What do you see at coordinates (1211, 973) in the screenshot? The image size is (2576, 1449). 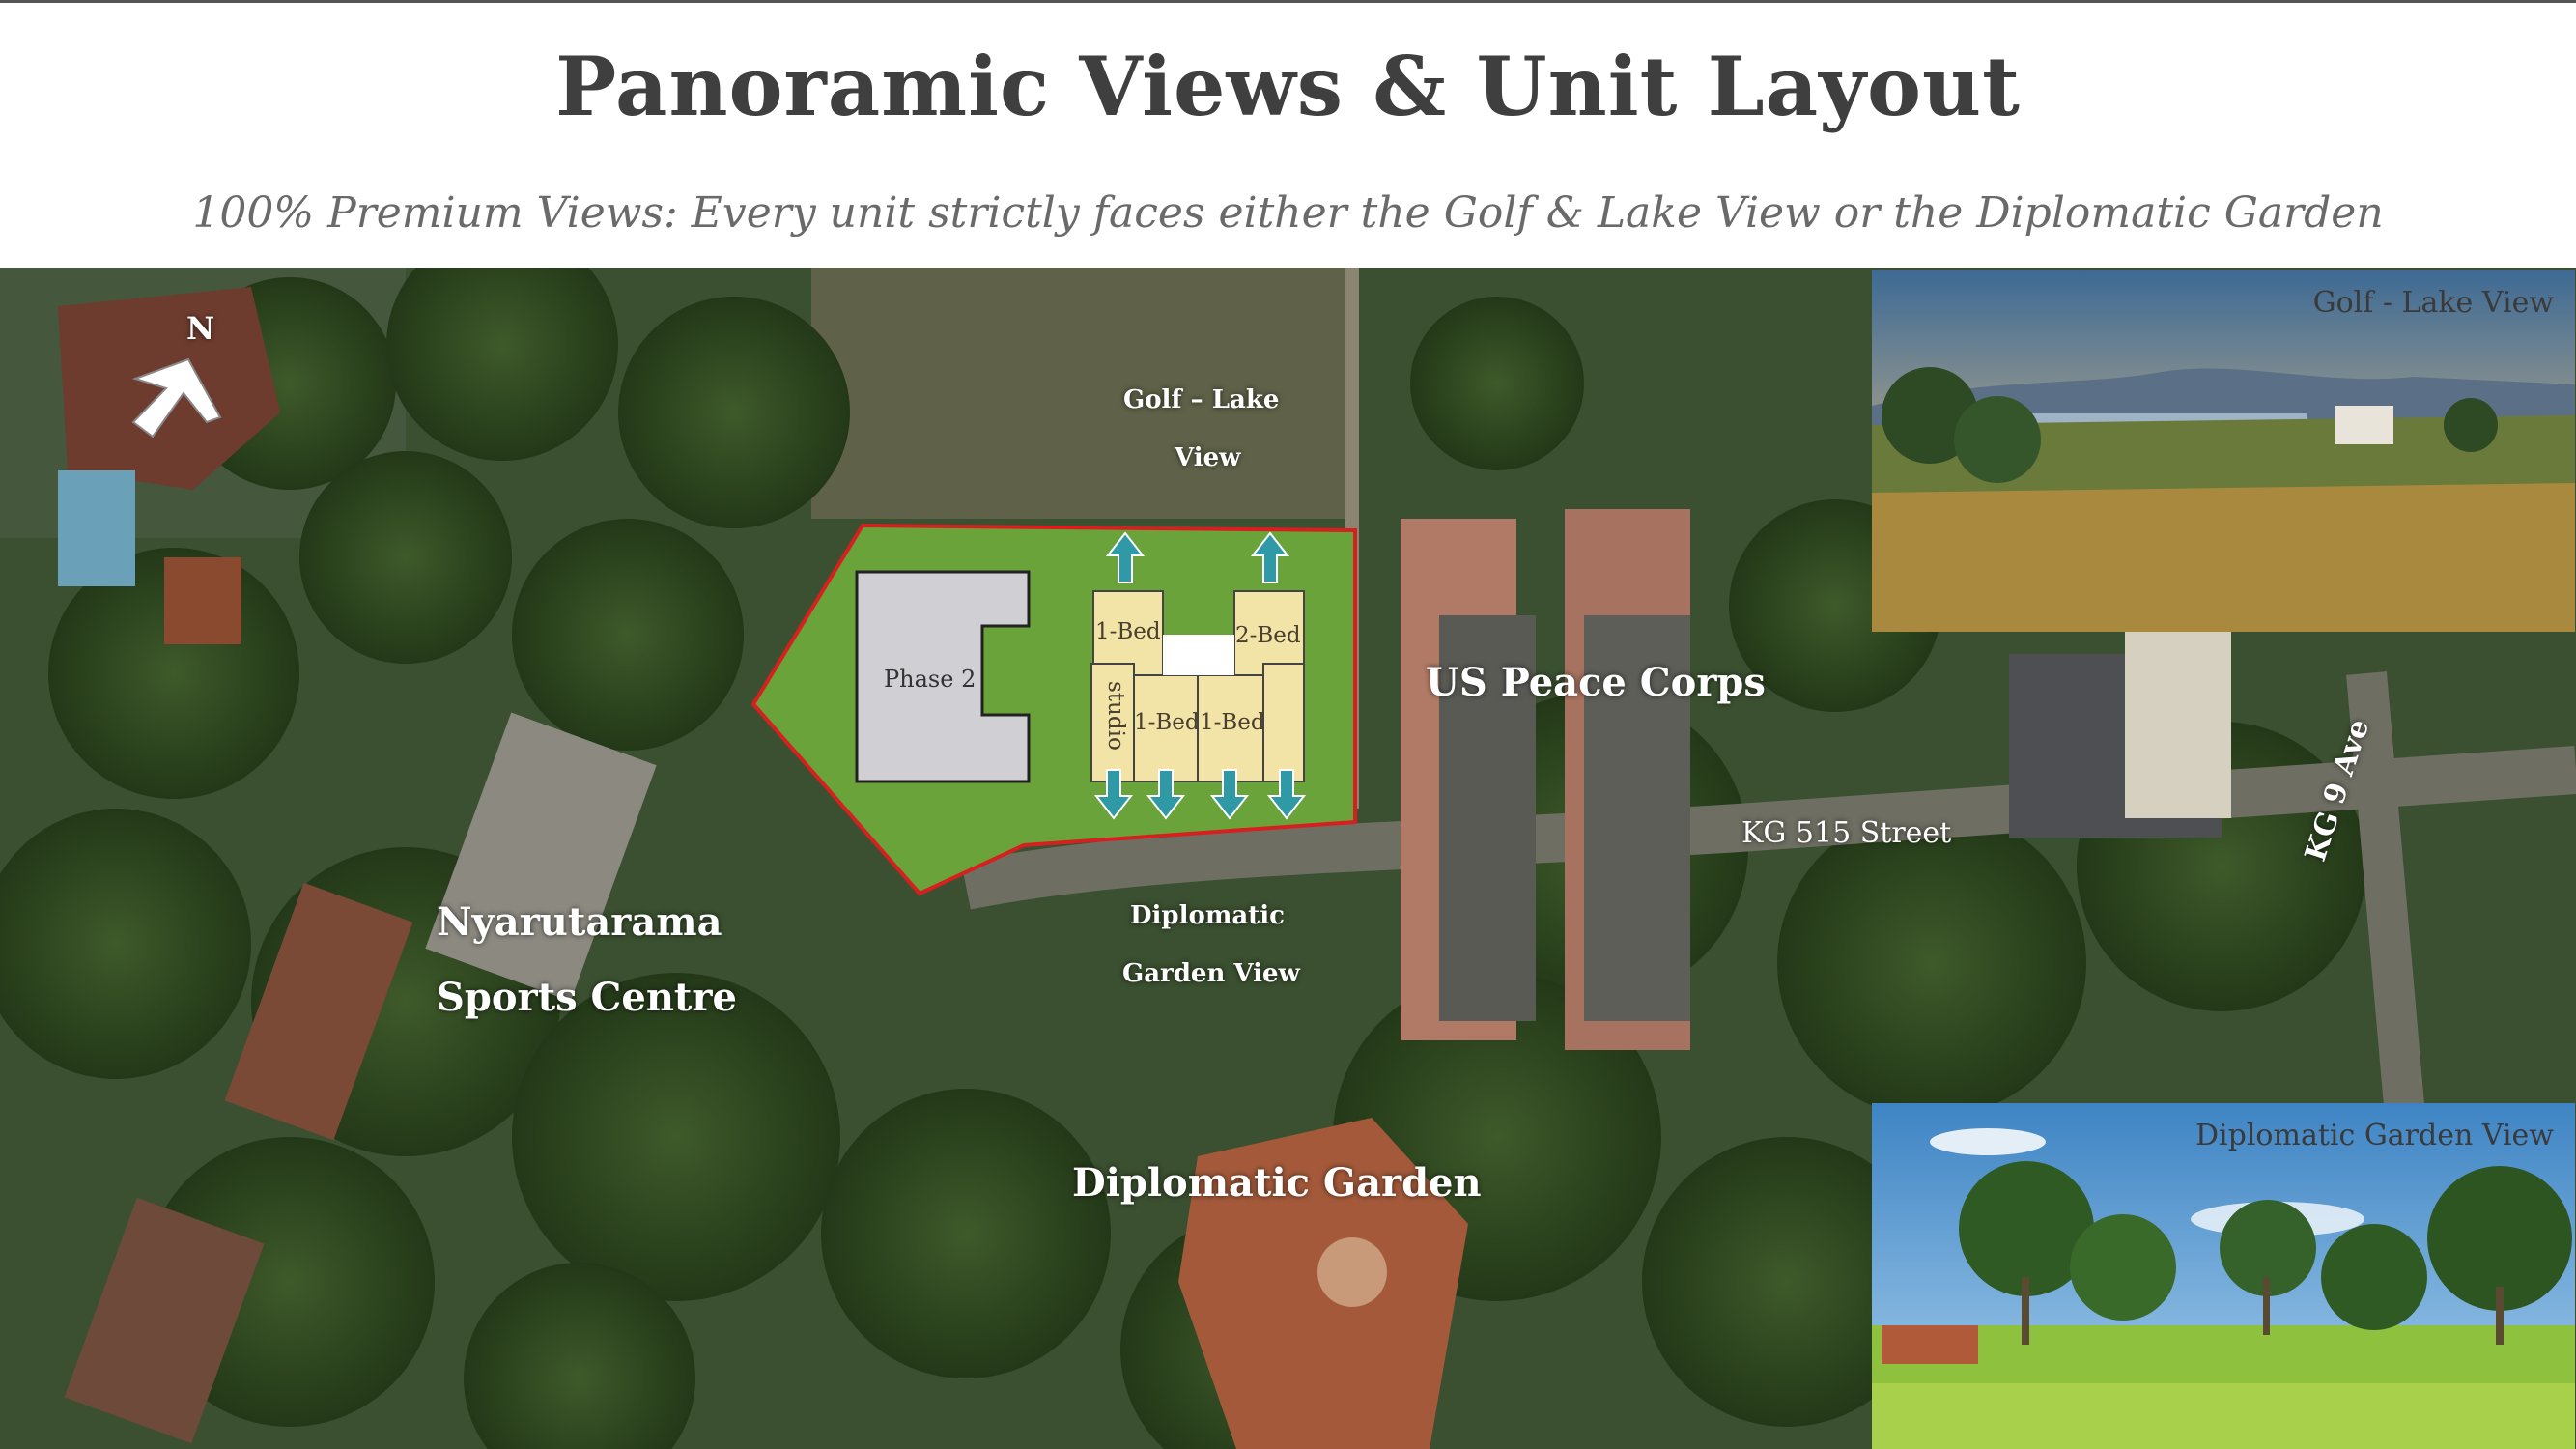 I see `diplomatic-view-label-line2: Garden View` at bounding box center [1211, 973].